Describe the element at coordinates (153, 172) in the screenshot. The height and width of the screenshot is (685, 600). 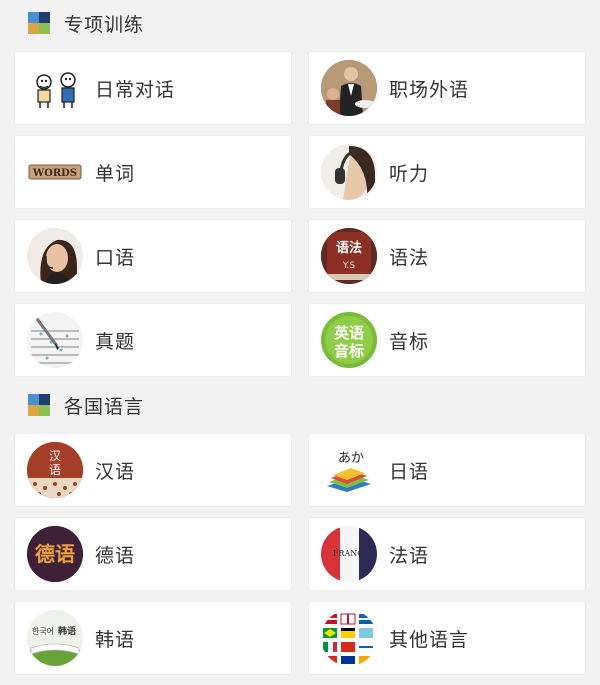
I see `card-words: WORDS 单词` at that location.